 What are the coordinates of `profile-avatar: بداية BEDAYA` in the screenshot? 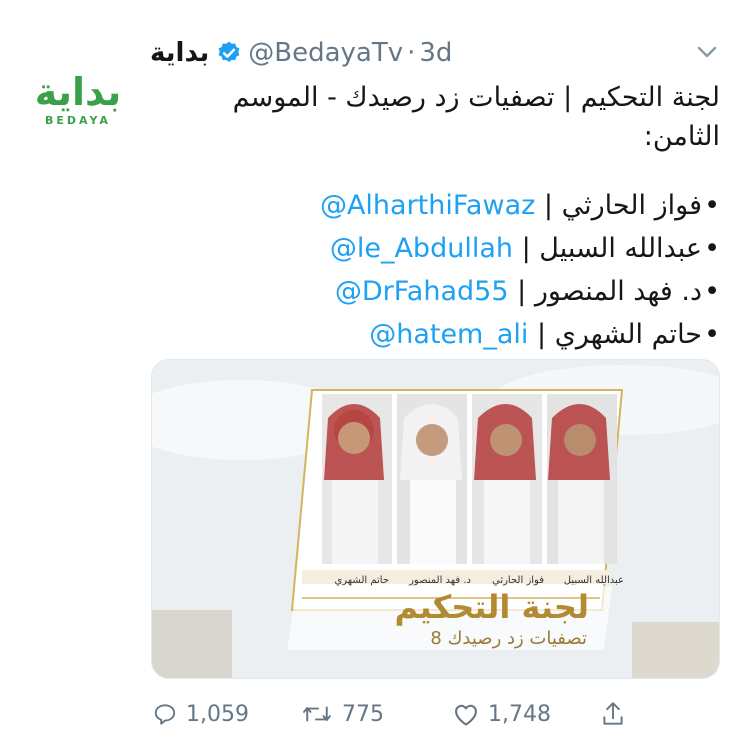 It's located at (78, 100).